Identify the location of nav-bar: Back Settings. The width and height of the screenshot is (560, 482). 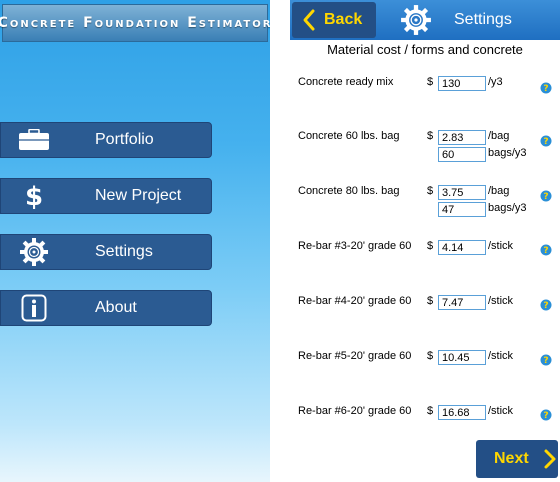
(425, 20).